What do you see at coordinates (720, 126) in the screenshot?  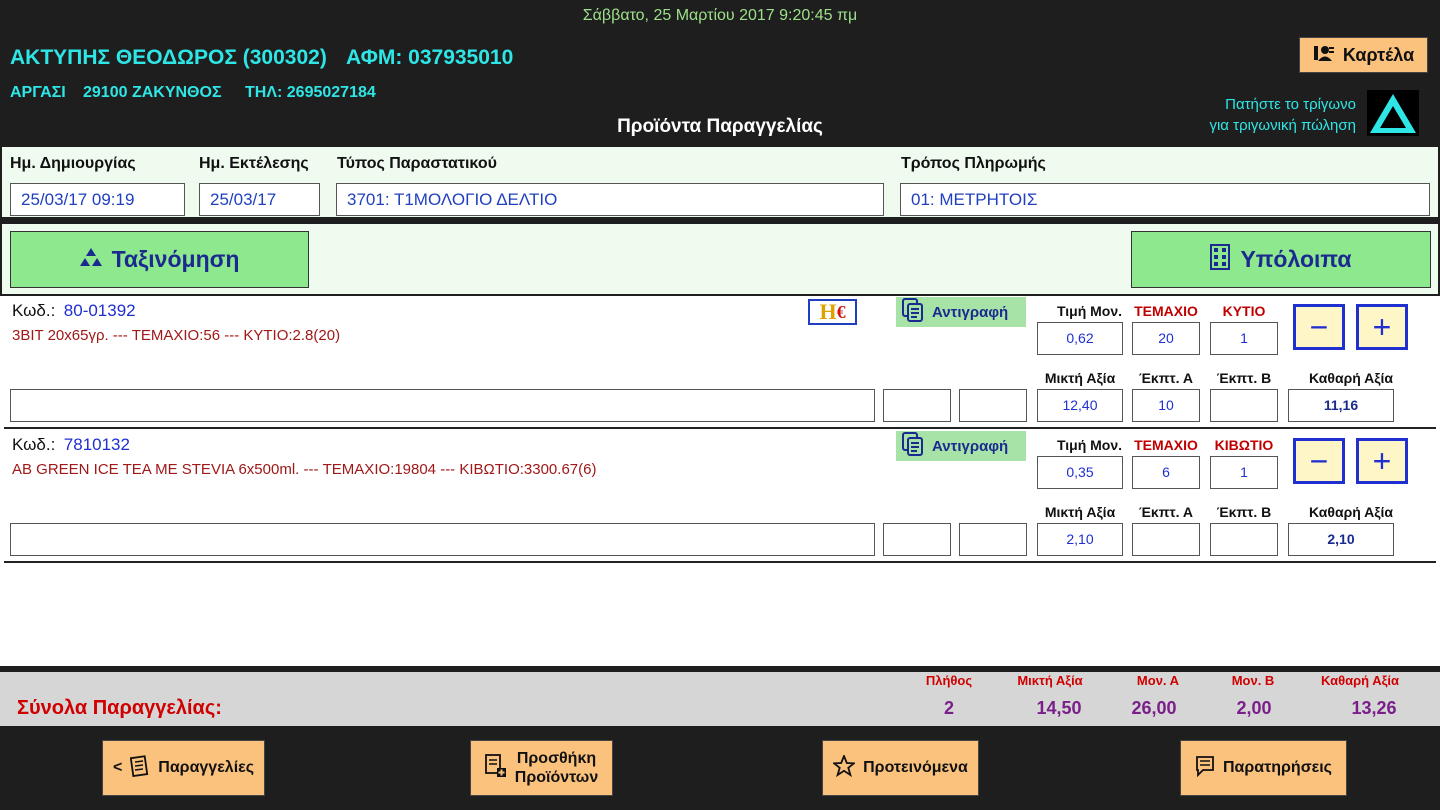 I see `page-title: Προϊόντα Παραγγελίας` at bounding box center [720, 126].